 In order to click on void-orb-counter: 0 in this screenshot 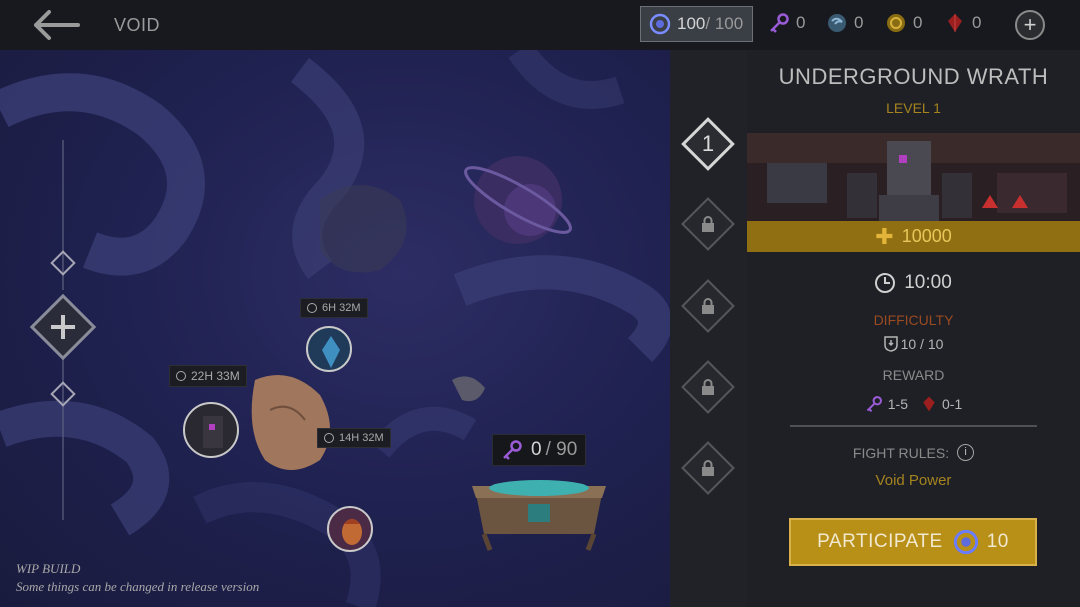, I will do `click(844, 23)`.